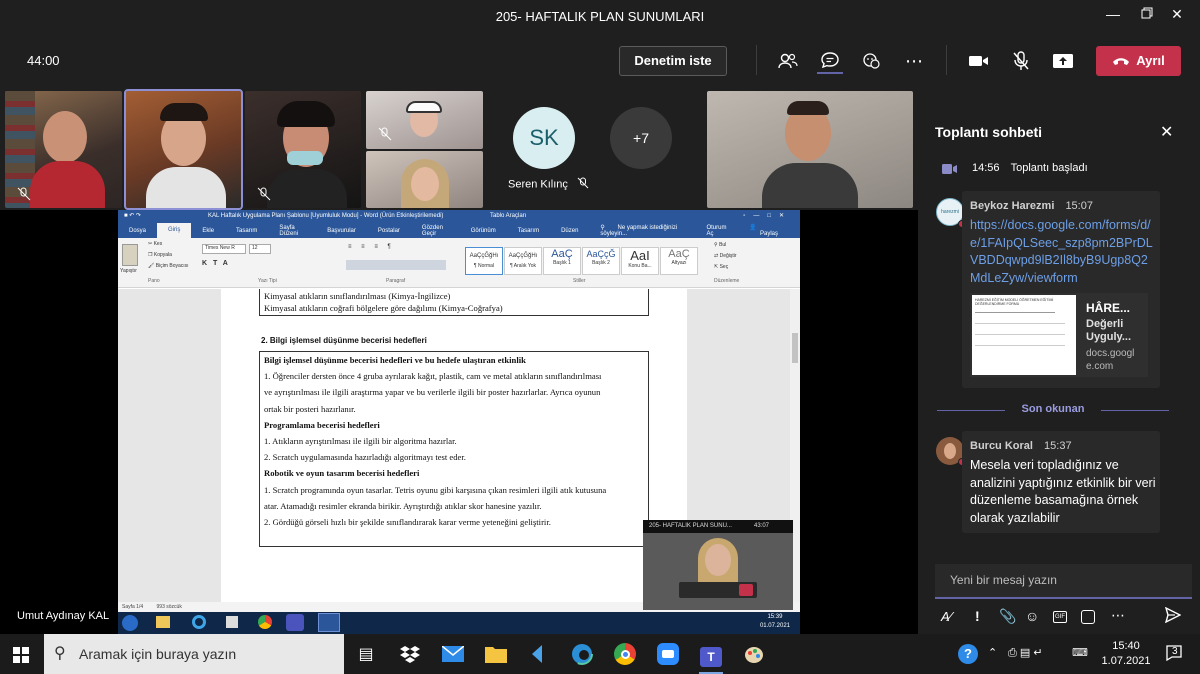  What do you see at coordinates (435, 231) in the screenshot?
I see `tab-gozden-gecir: Gözden Geçir` at bounding box center [435, 231].